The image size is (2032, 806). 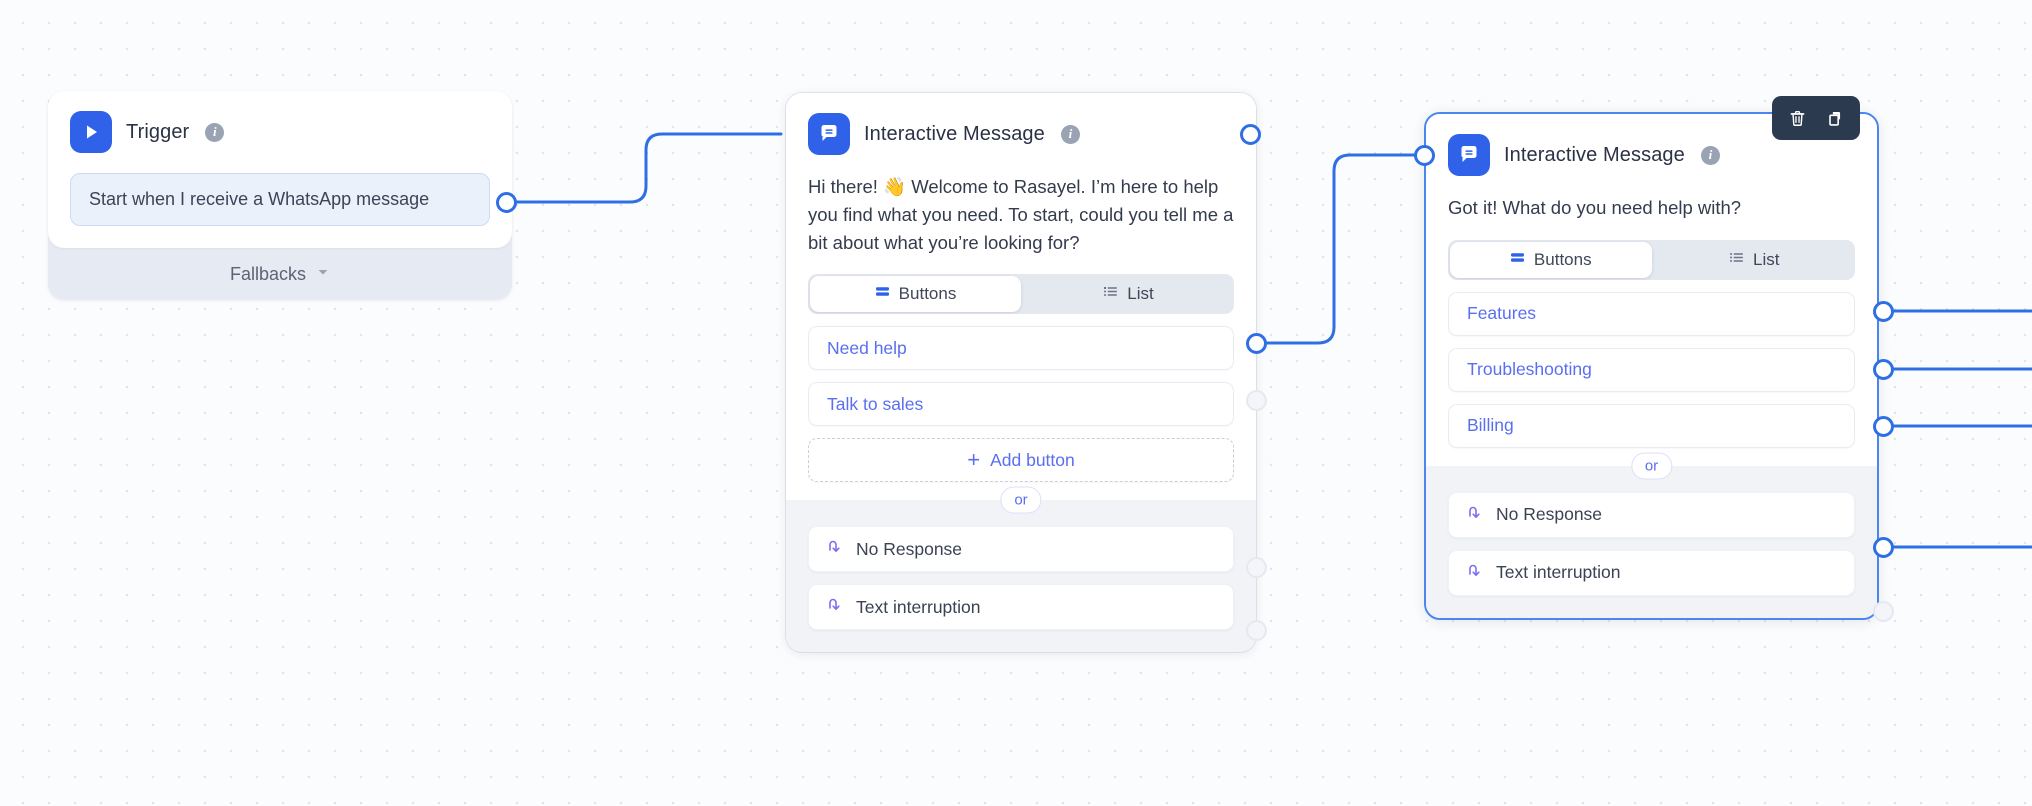 What do you see at coordinates (1883, 369) in the screenshot?
I see `handle-im2-troubleshooting` at bounding box center [1883, 369].